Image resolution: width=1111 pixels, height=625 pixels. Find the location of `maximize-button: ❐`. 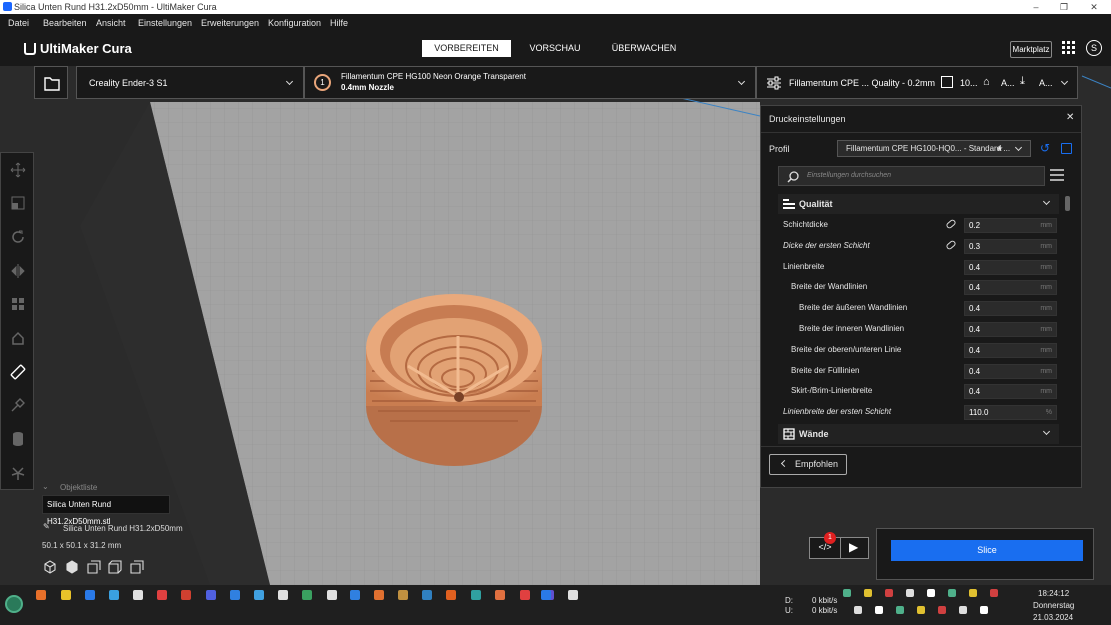

maximize-button: ❐ is located at coordinates (1064, 7).